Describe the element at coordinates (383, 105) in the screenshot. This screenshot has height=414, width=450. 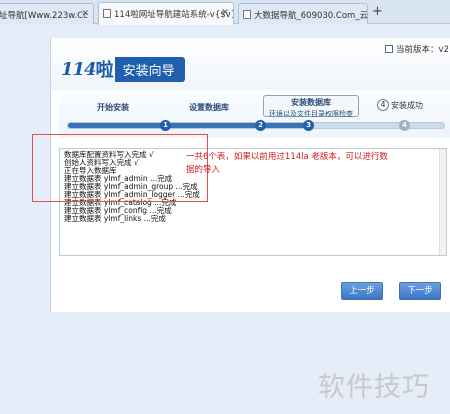
I see `step-number-4-icon: 4` at that location.